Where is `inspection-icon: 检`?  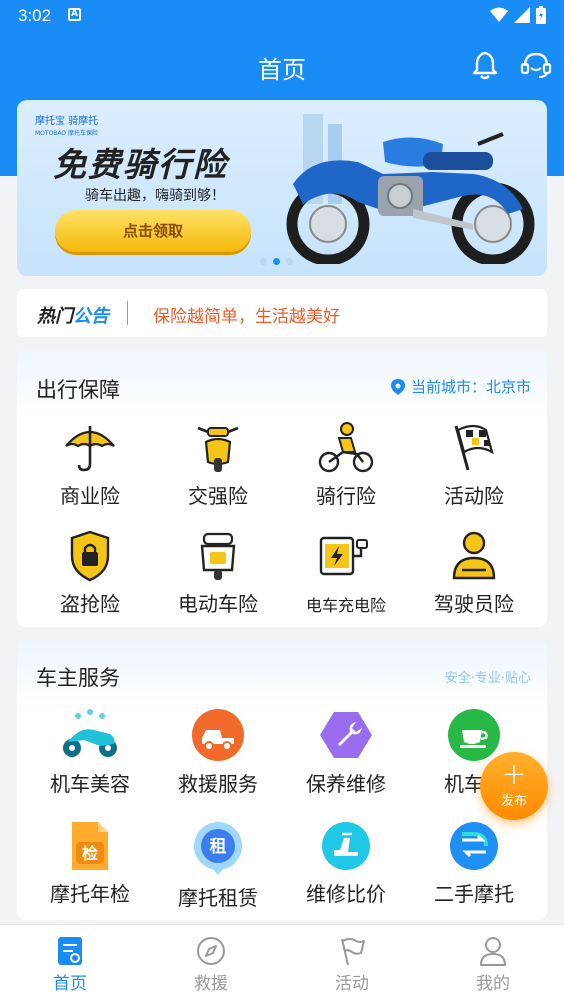 inspection-icon: 检 is located at coordinates (90, 846).